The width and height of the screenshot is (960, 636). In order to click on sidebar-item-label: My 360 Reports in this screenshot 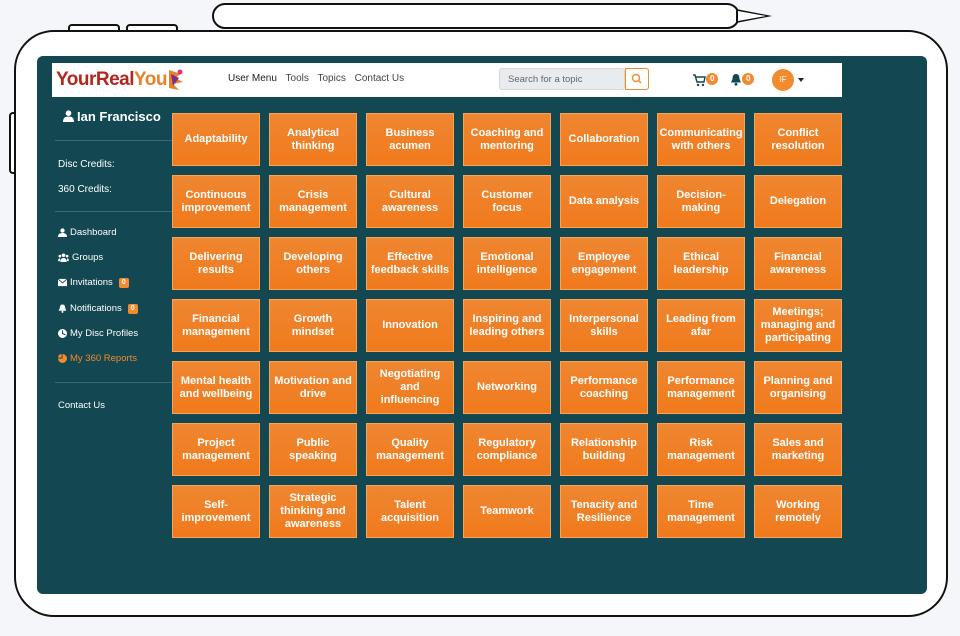, I will do `click(104, 358)`.